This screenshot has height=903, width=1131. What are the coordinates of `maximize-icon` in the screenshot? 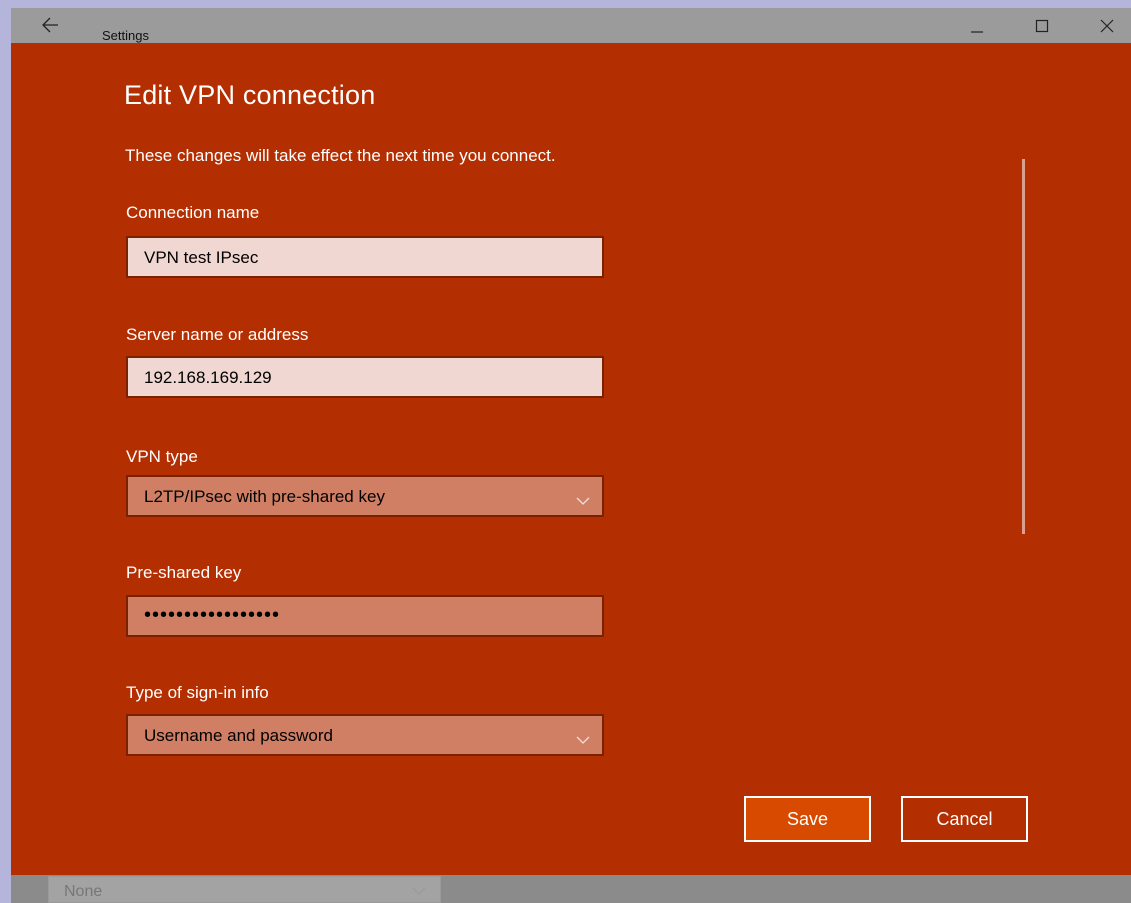 It's located at (1042, 25).